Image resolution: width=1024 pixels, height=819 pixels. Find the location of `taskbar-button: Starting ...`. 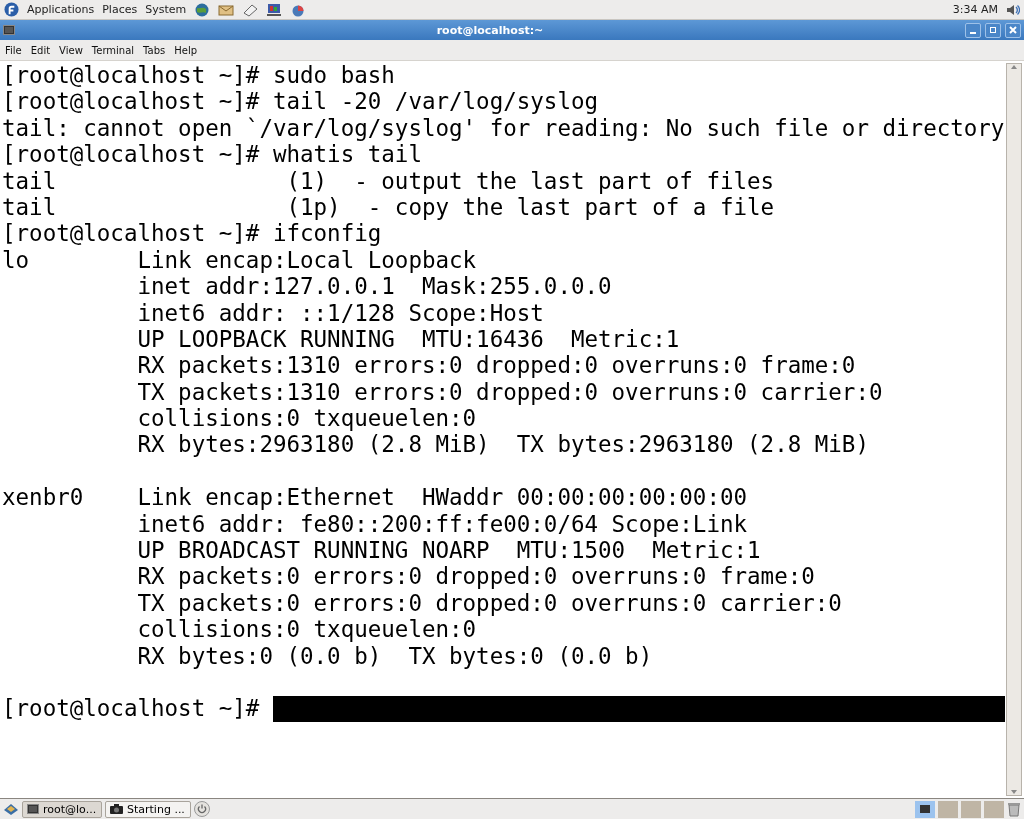

taskbar-button: Starting ... is located at coordinates (148, 809).